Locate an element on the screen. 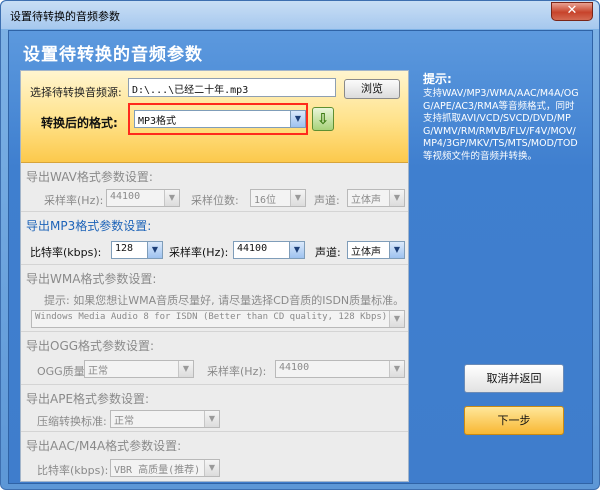  tips-title: 提示: is located at coordinates (437, 79).